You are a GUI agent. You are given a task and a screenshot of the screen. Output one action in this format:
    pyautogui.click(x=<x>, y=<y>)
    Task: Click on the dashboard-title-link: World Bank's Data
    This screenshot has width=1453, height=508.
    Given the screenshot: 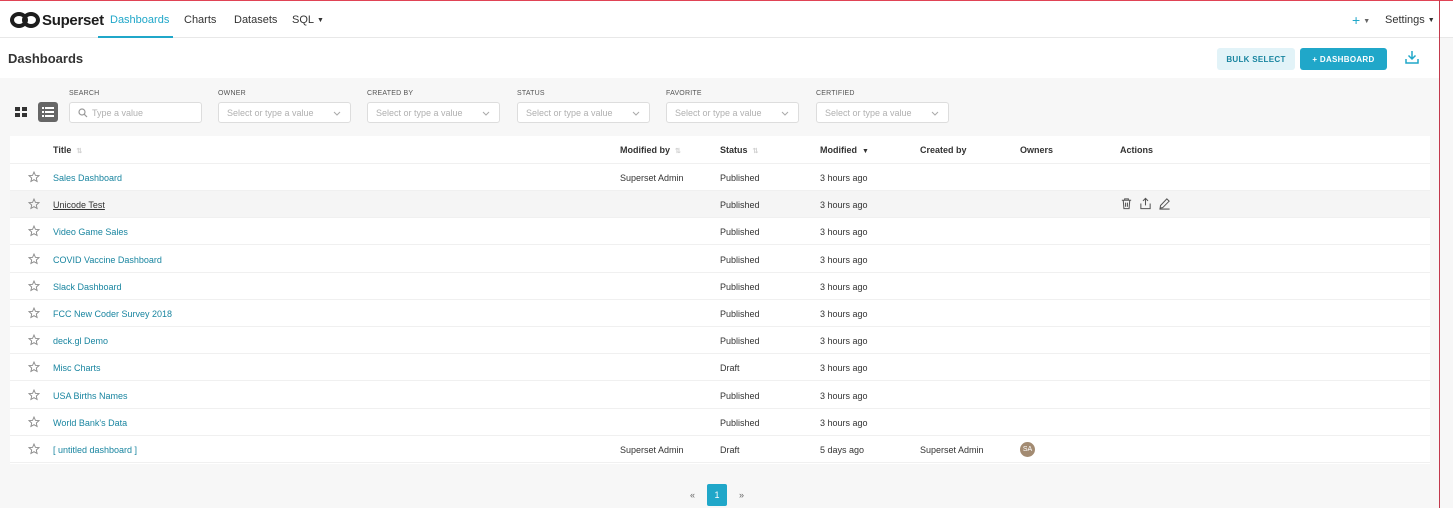 What is the action you would take?
    pyautogui.click(x=90, y=423)
    